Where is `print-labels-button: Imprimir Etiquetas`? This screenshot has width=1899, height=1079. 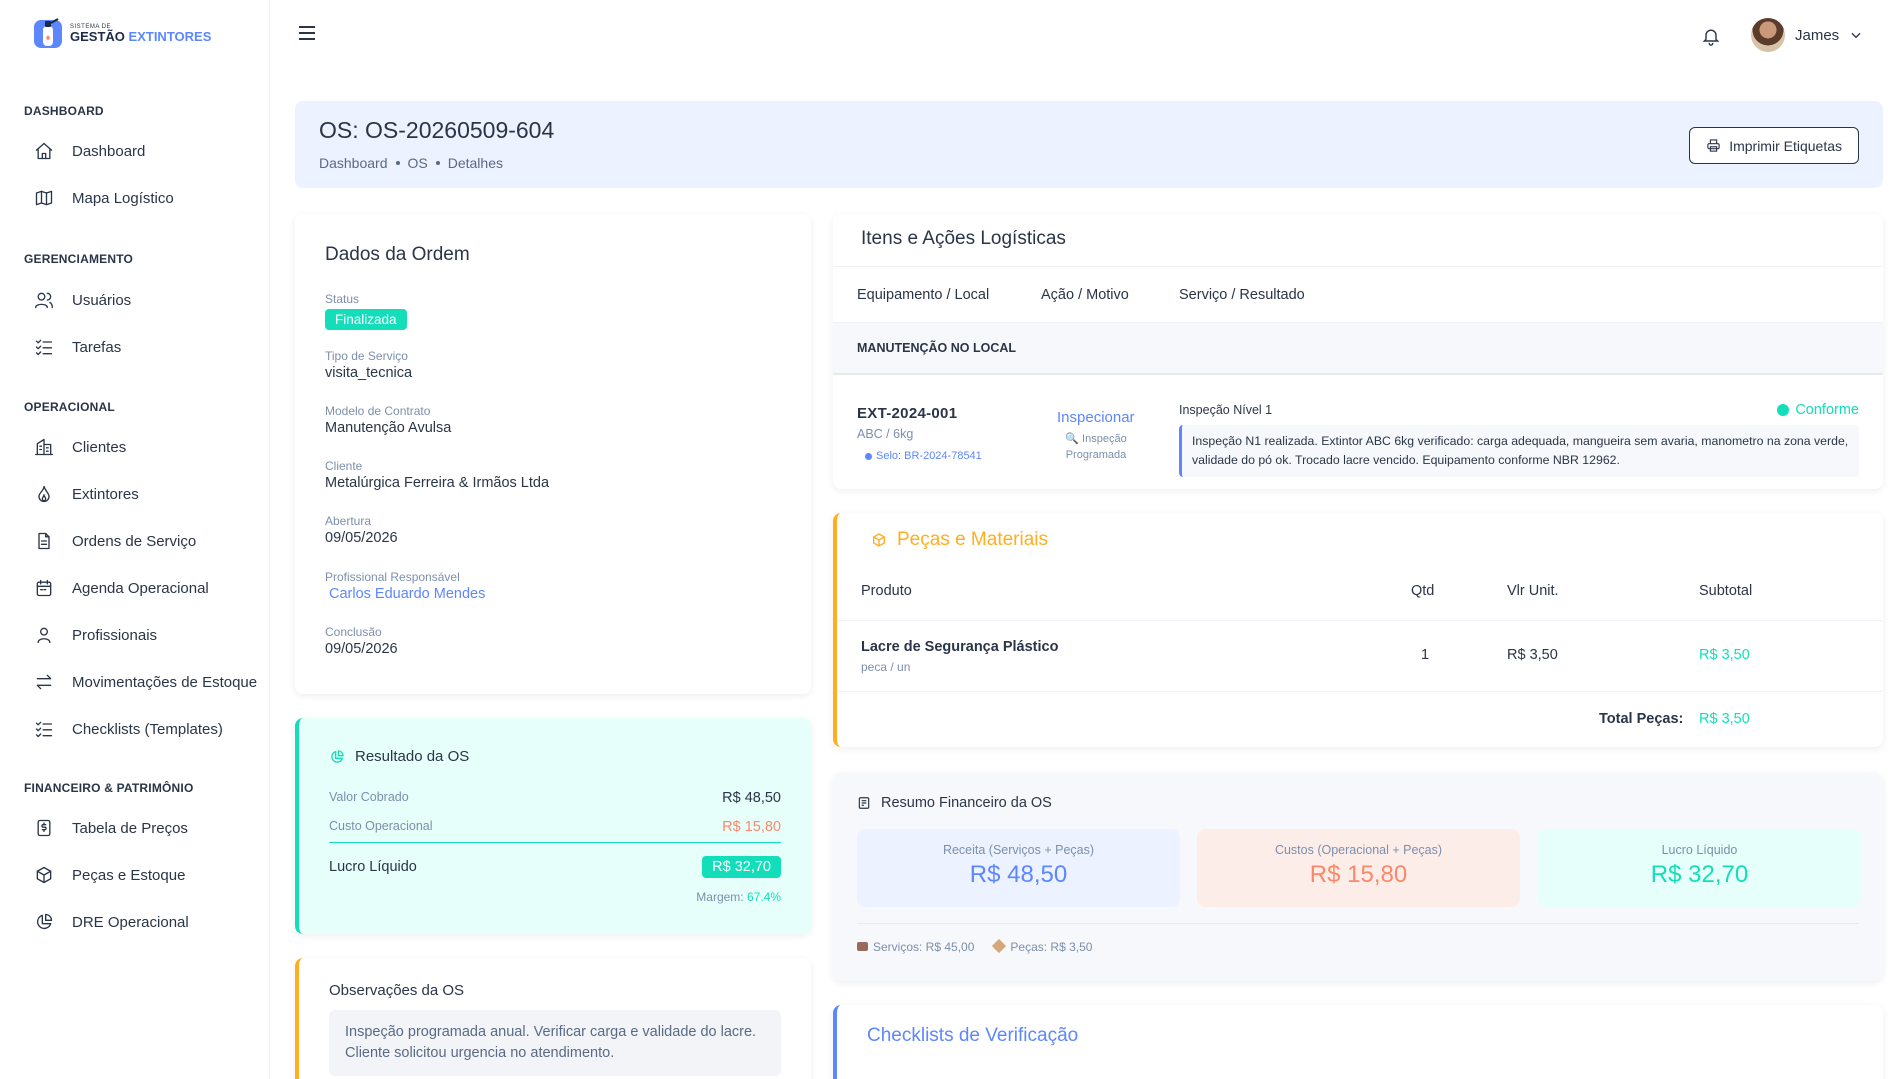
print-labels-button: Imprimir Etiquetas is located at coordinates (1774, 145).